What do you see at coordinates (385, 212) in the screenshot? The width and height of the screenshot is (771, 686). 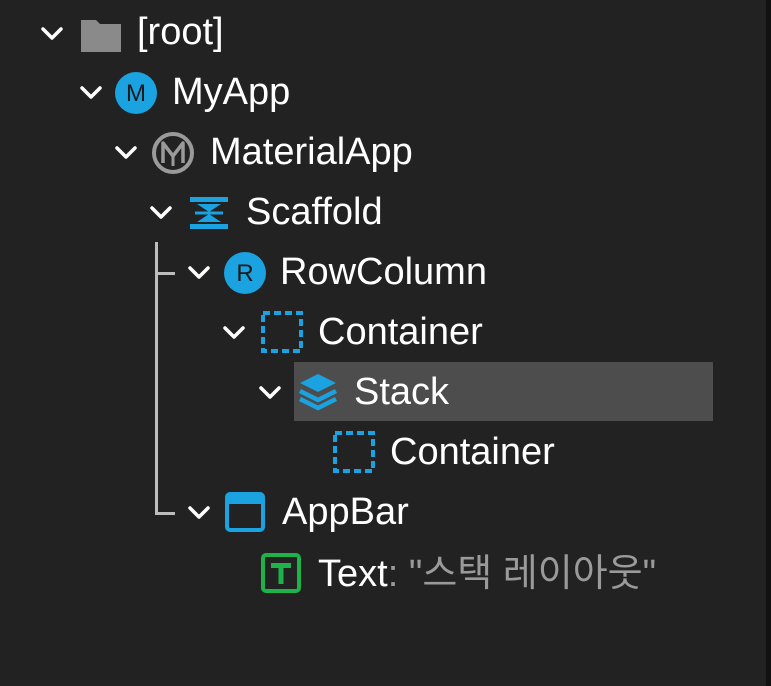 I see `tree-node-scaffold: Scaffold` at bounding box center [385, 212].